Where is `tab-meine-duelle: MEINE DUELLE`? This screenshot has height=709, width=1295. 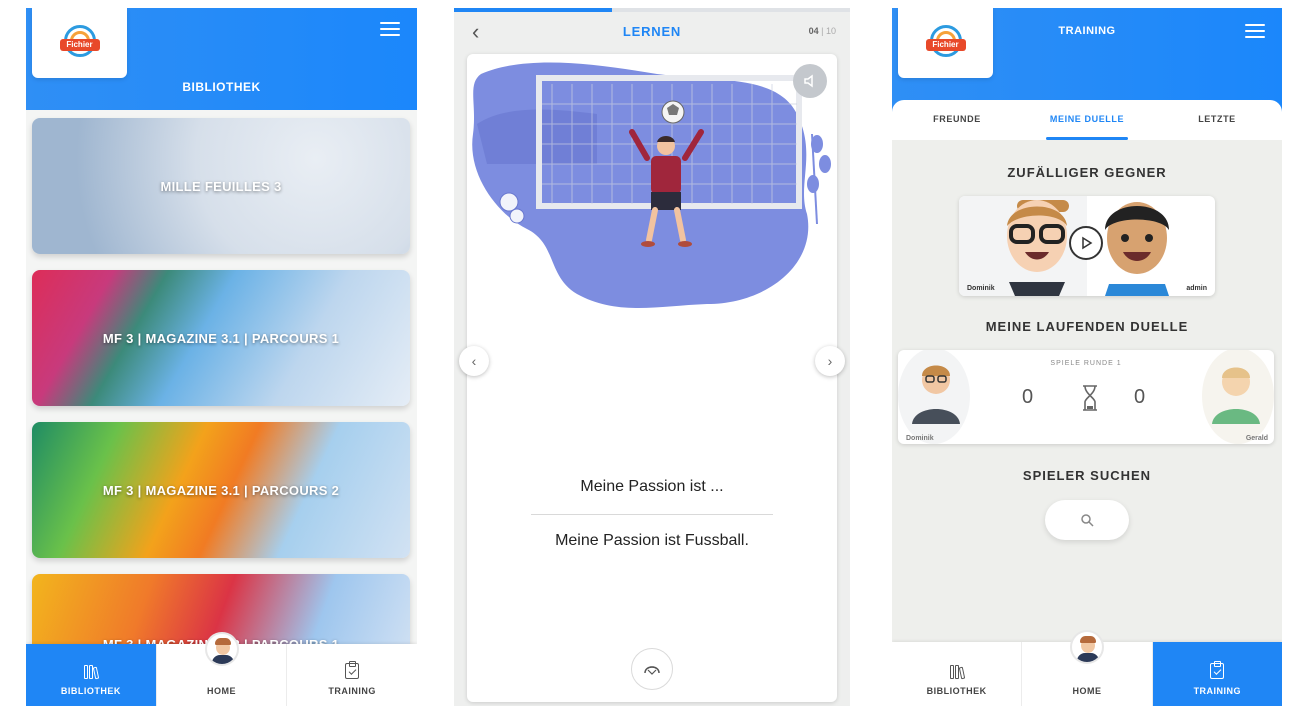 tab-meine-duelle: MEINE DUELLE is located at coordinates (1087, 120).